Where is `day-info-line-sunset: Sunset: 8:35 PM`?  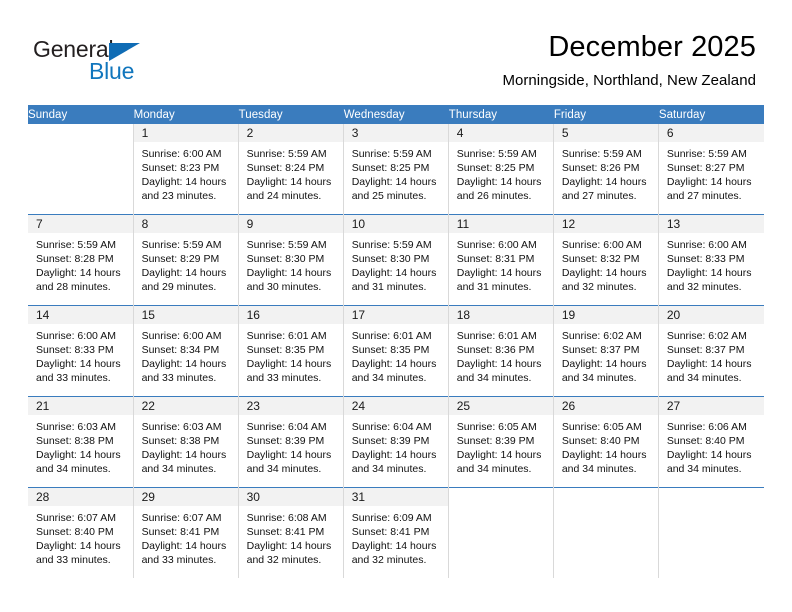
day-info-line-sunset: Sunset: 8:35 PM is located at coordinates (390, 350).